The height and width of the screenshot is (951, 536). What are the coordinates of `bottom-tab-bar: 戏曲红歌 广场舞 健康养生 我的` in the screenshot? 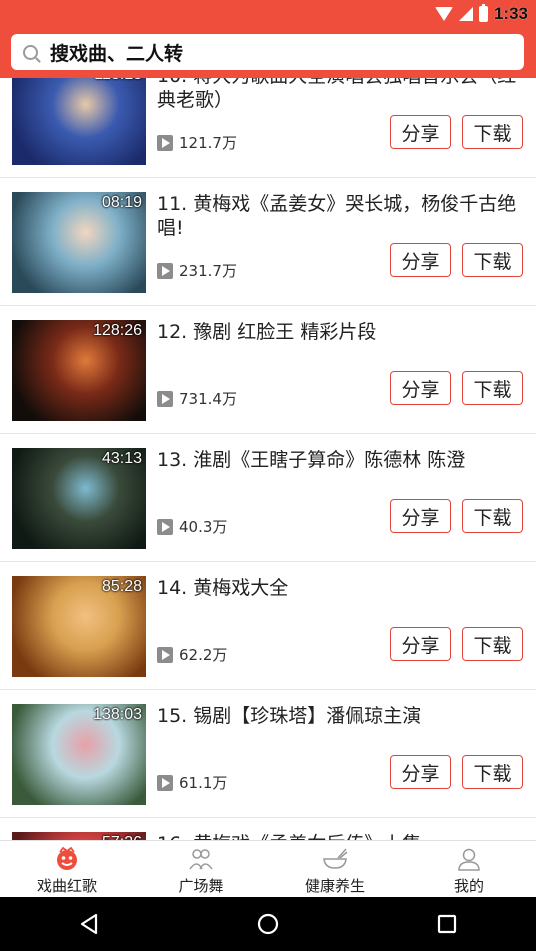 It's located at (268, 868).